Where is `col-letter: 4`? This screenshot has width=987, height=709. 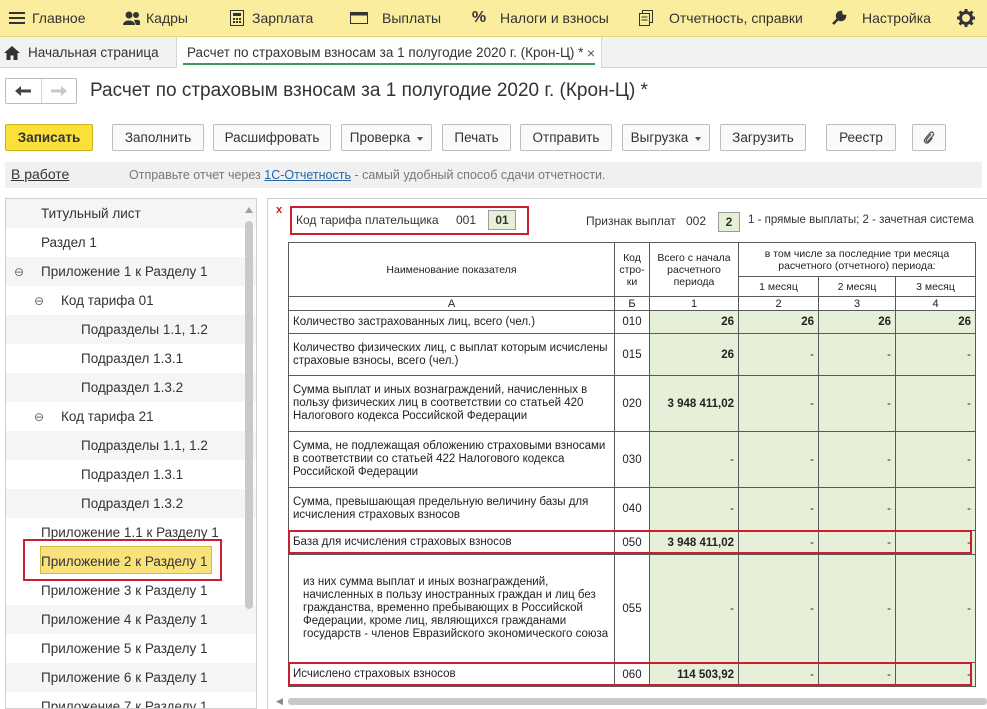 col-letter: 4 is located at coordinates (935, 303).